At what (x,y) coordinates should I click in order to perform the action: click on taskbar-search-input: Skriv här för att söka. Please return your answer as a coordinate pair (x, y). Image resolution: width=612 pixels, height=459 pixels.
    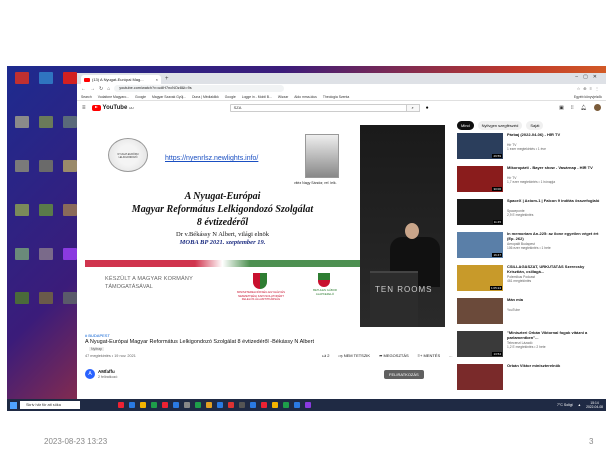
    Looking at the image, I should click on (50, 405).